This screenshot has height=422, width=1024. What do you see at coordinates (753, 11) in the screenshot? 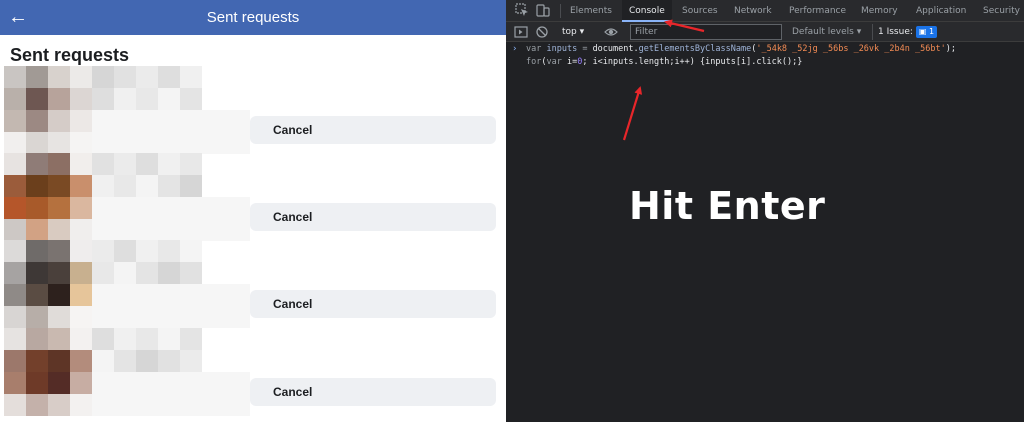
I see `tab-network: Network` at bounding box center [753, 11].